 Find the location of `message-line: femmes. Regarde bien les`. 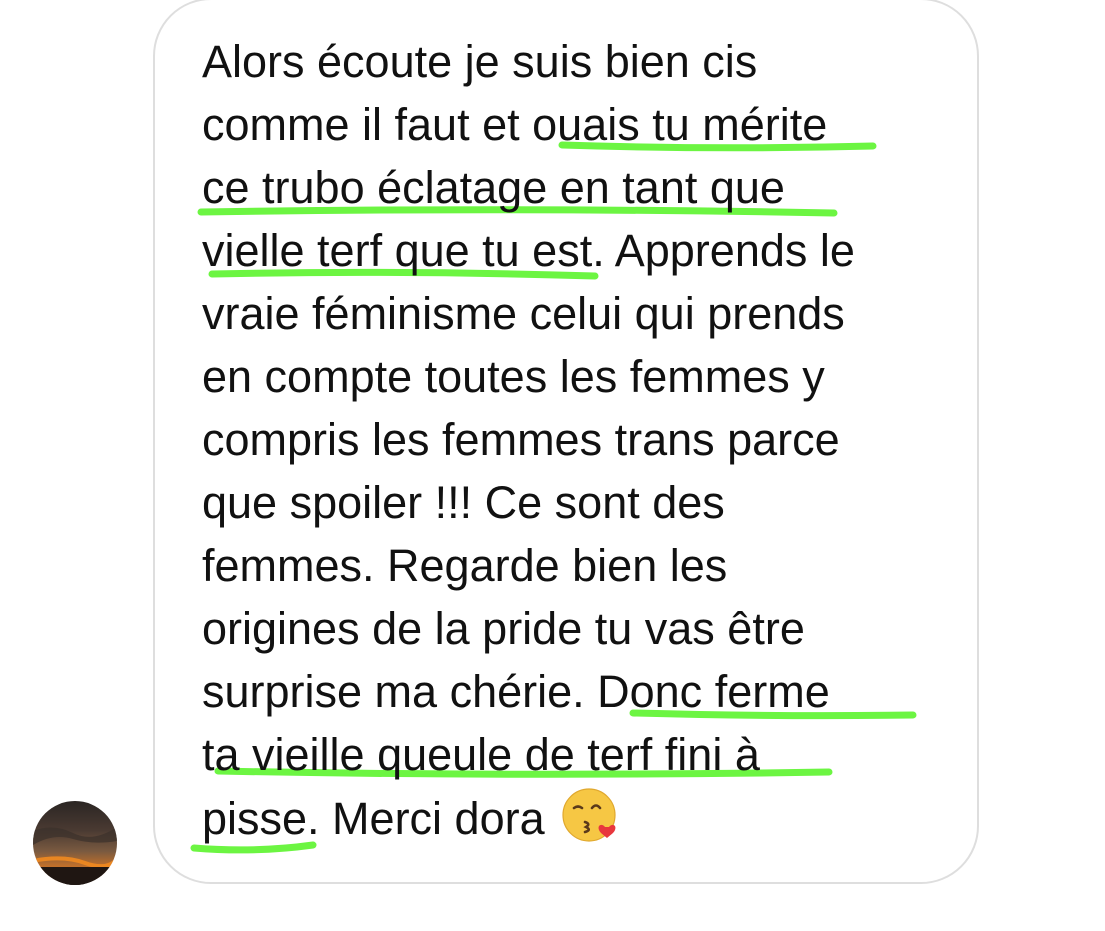

message-line: femmes. Regarde bien les is located at coordinates (465, 565).